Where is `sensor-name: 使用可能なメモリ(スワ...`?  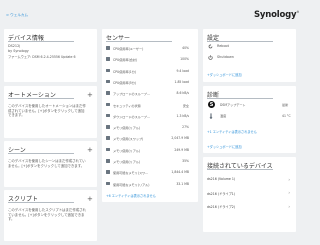 sensor-name: 使用可能なメモリ(スワ... is located at coordinates (131, 173).